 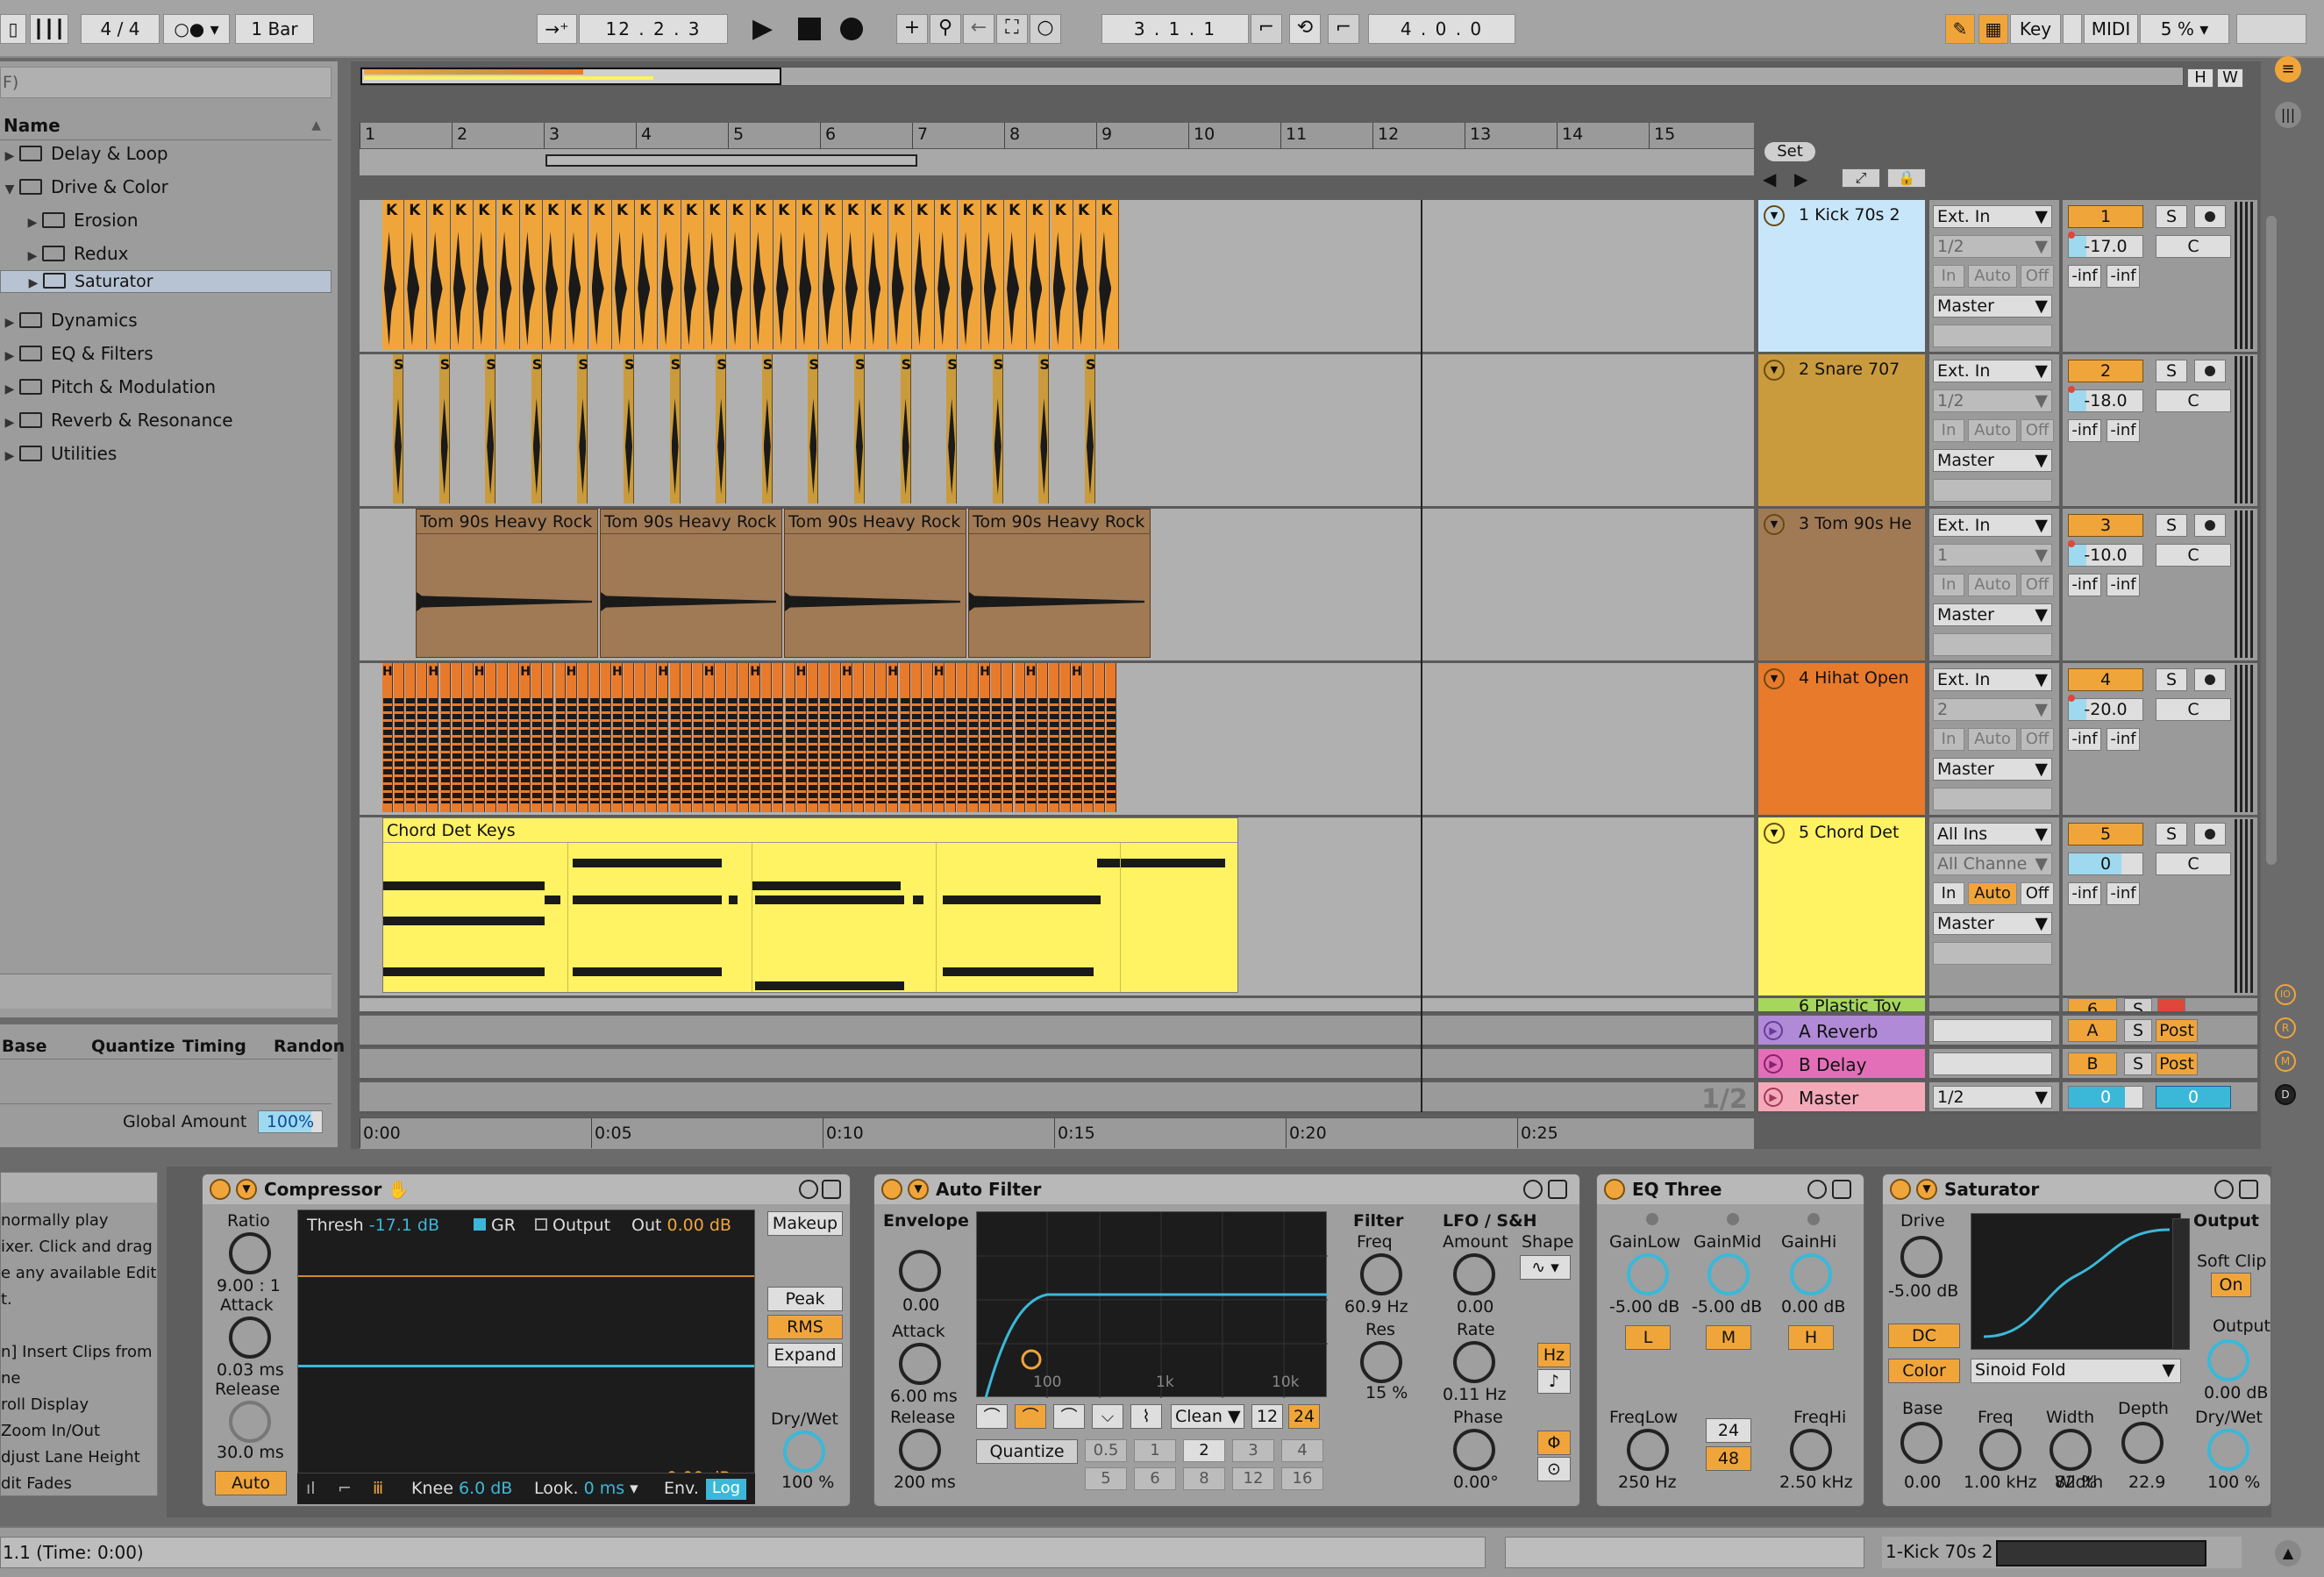 What do you see at coordinates (1557, 1189) in the screenshot?
I see `save-preset-icon` at bounding box center [1557, 1189].